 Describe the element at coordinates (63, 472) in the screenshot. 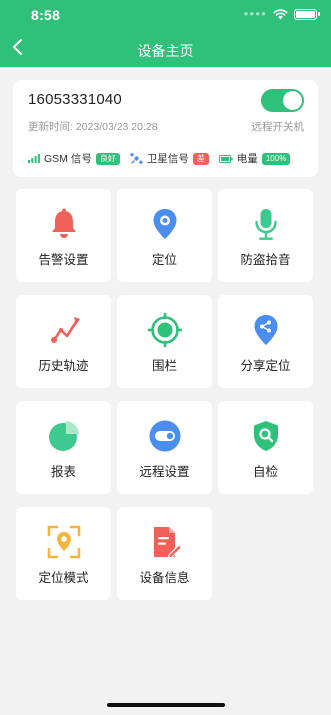

I see `tile-label: 报表` at that location.